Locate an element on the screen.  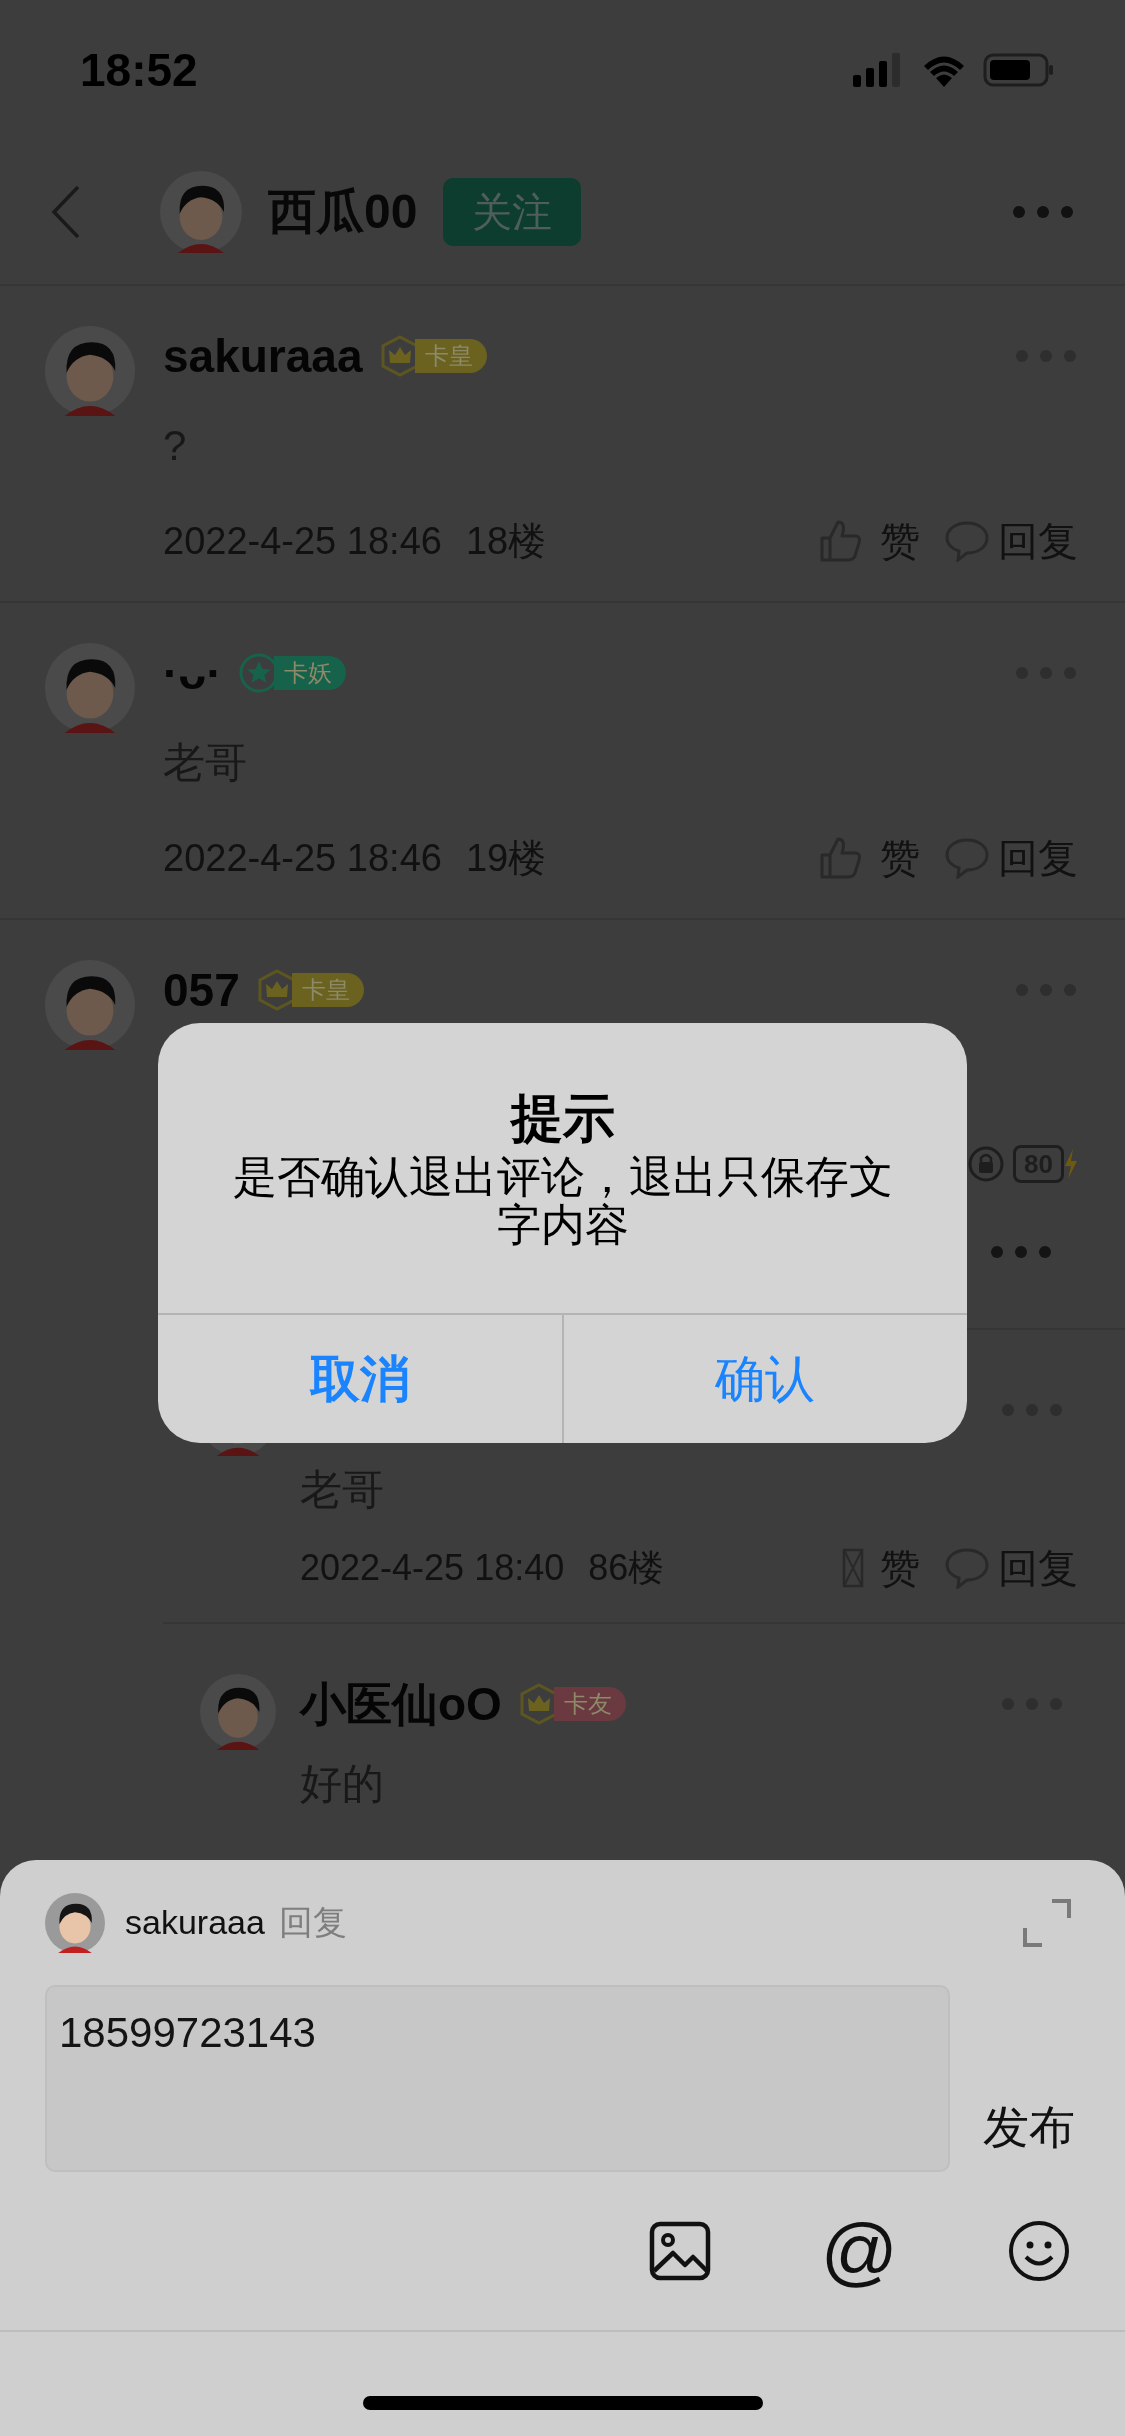
comment-input: 18599723143 is located at coordinates (497, 2078).